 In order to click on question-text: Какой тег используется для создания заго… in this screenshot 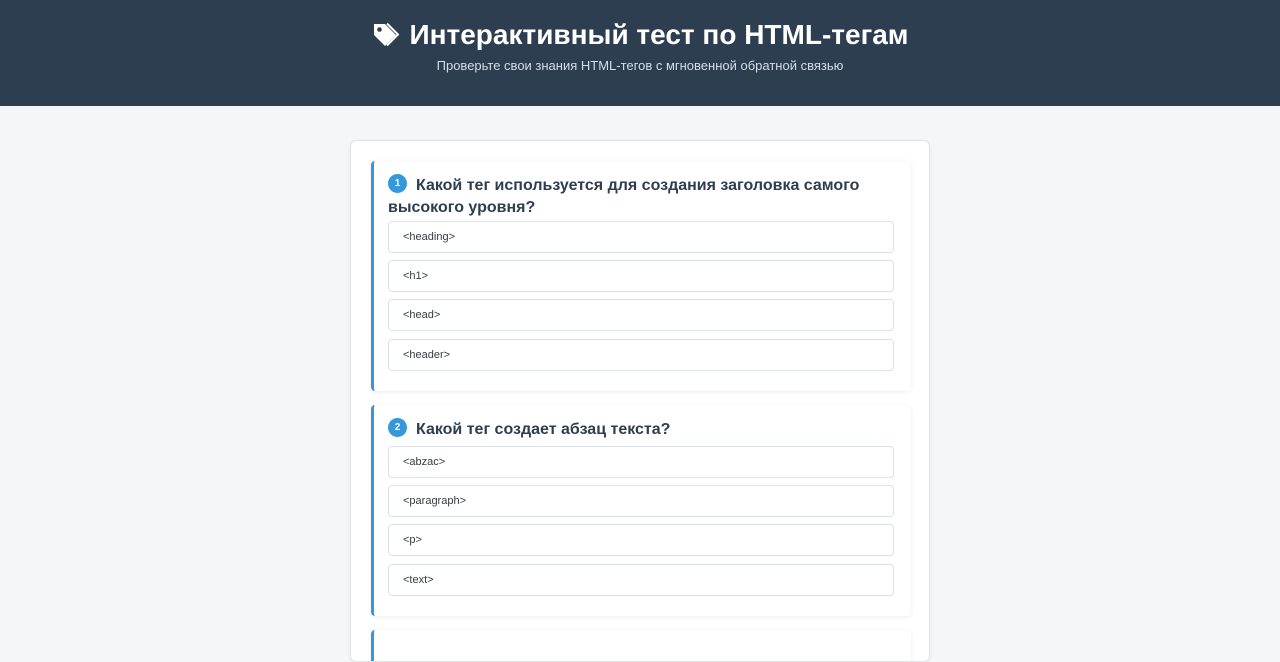, I will do `click(624, 196)`.